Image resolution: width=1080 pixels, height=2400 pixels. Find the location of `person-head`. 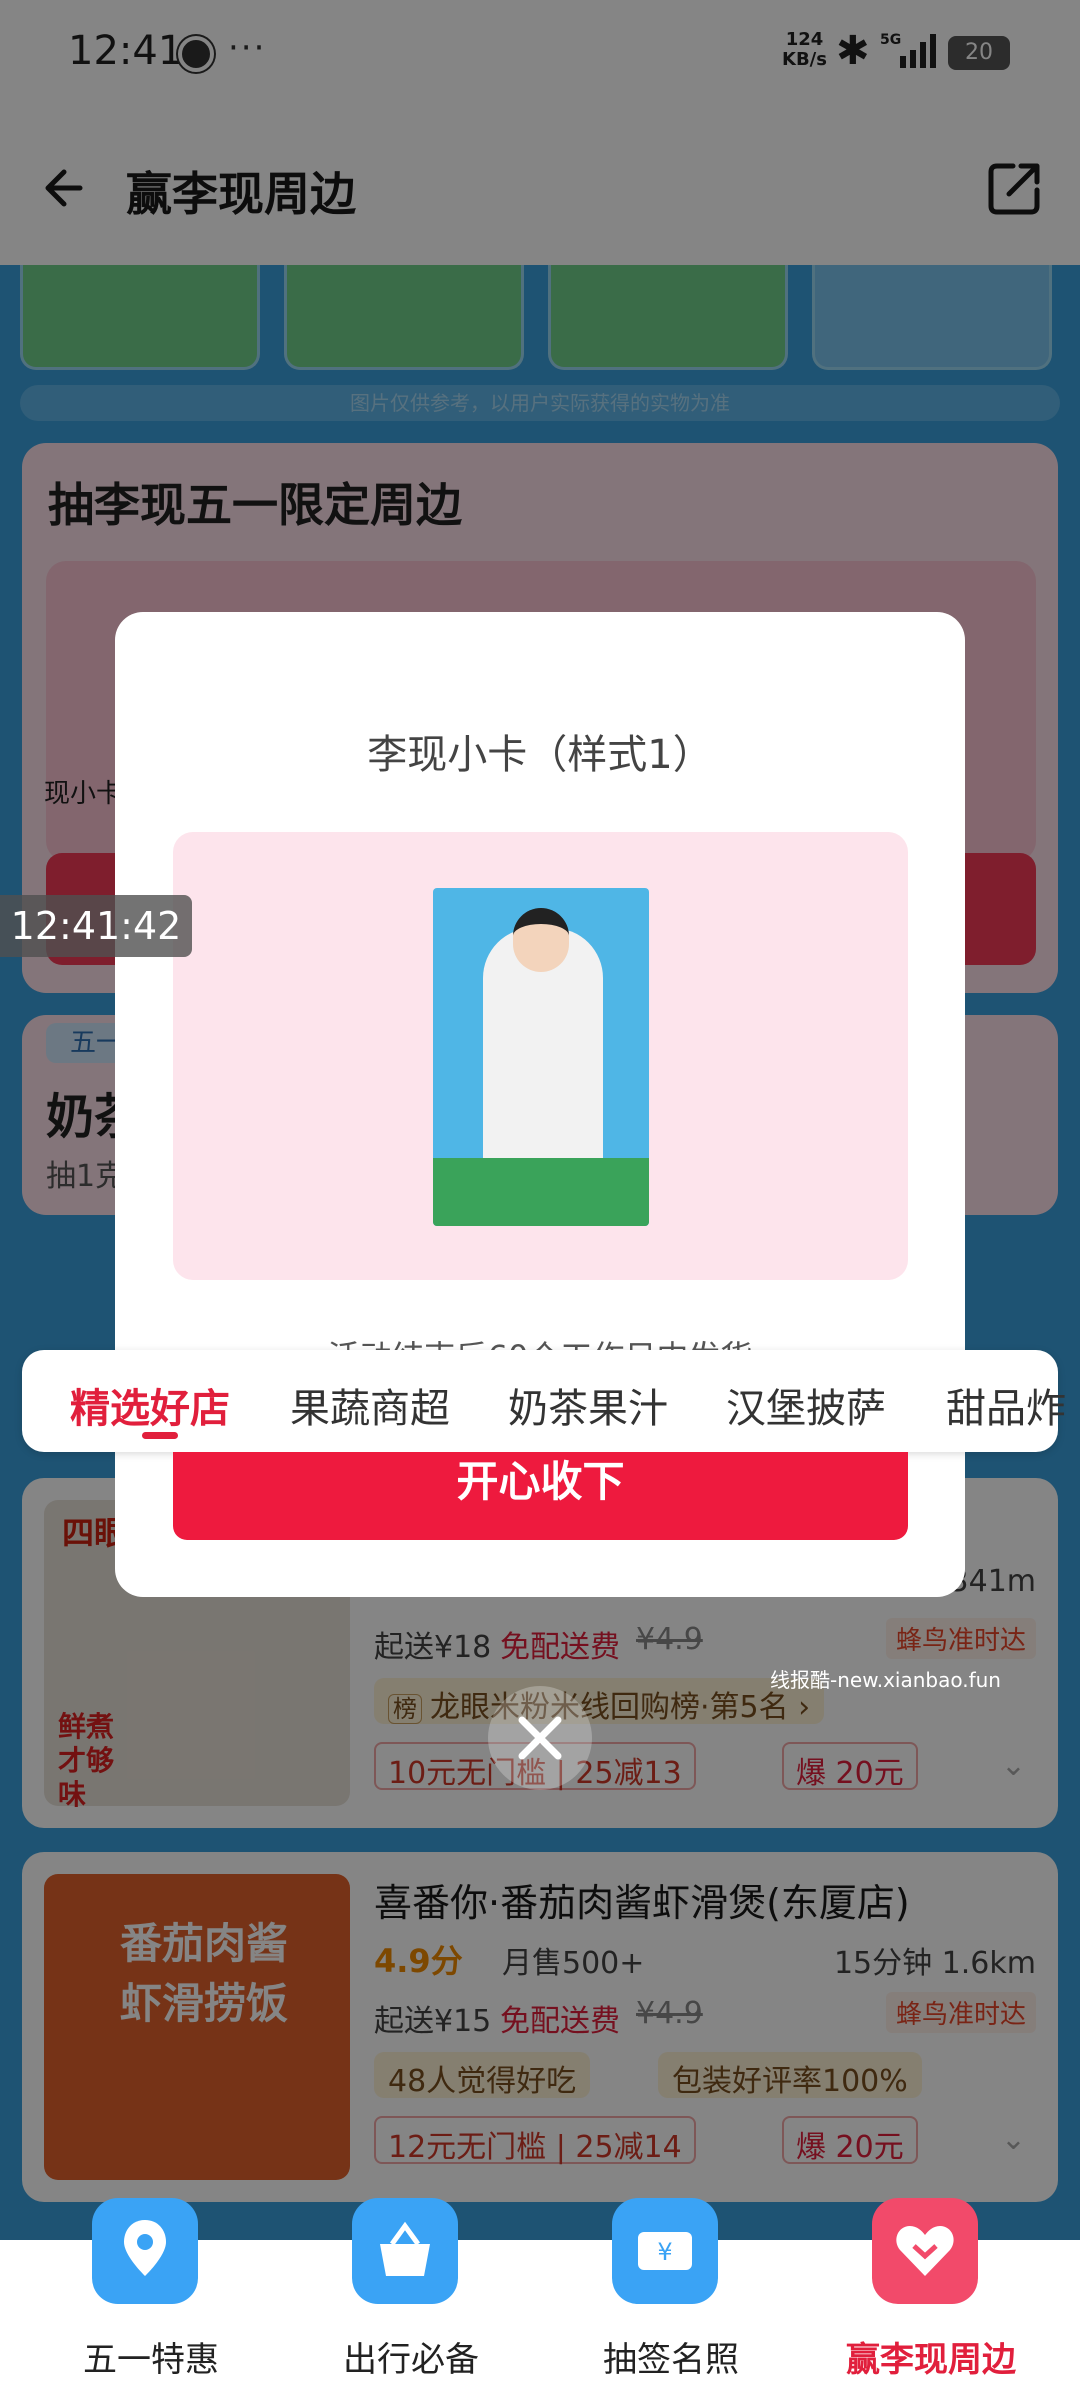

person-head is located at coordinates (541, 940).